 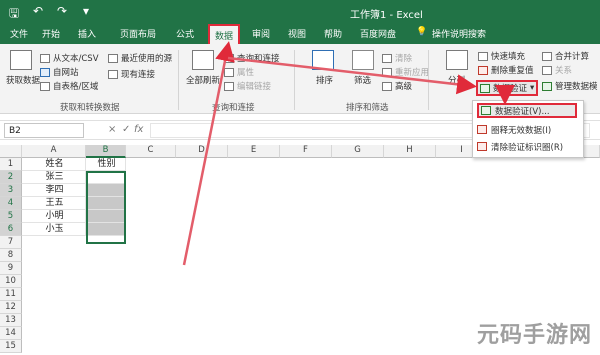 What do you see at coordinates (520, 146) in the screenshot?
I see `menu-item-clear-validation-circles: 清除验证标识圈(R)` at bounding box center [520, 146].